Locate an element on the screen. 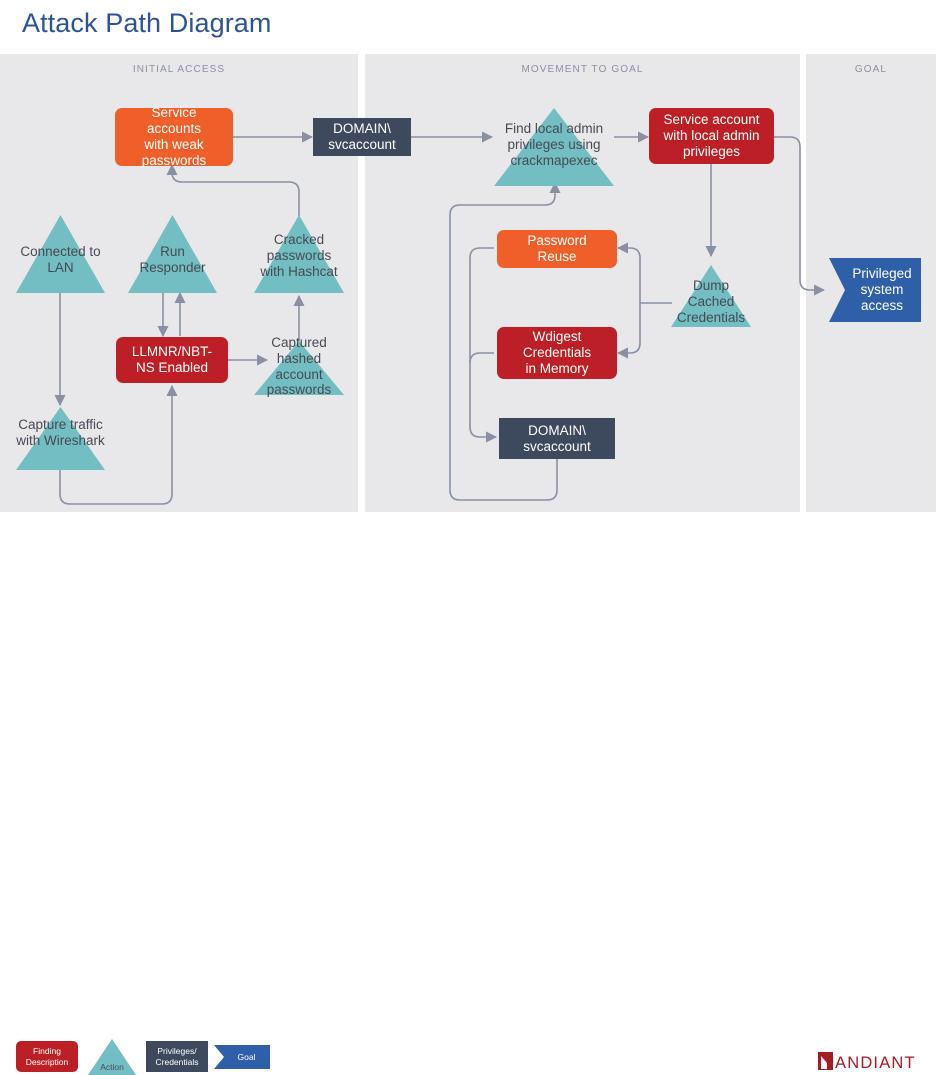 Image resolution: width=936 pixels, height=1075 pixels. node-line: Wdigest is located at coordinates (557, 337).